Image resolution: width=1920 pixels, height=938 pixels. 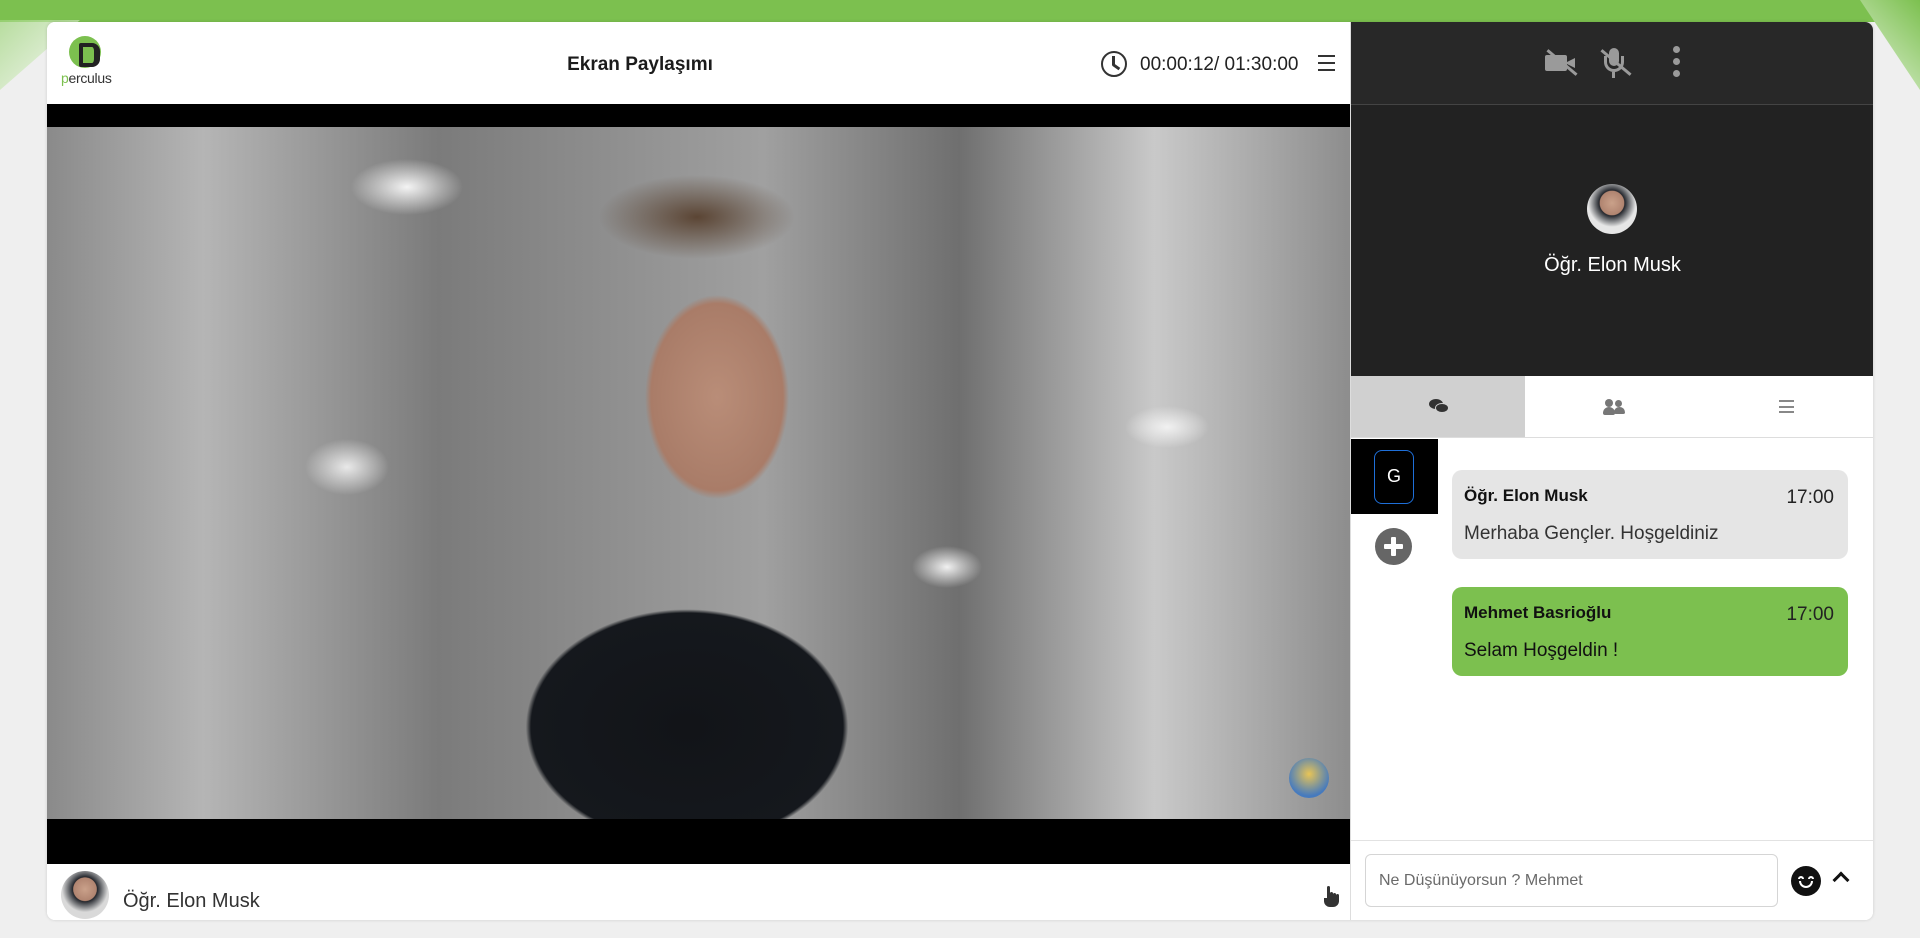 What do you see at coordinates (1806, 881) in the screenshot?
I see `emoji-icon` at bounding box center [1806, 881].